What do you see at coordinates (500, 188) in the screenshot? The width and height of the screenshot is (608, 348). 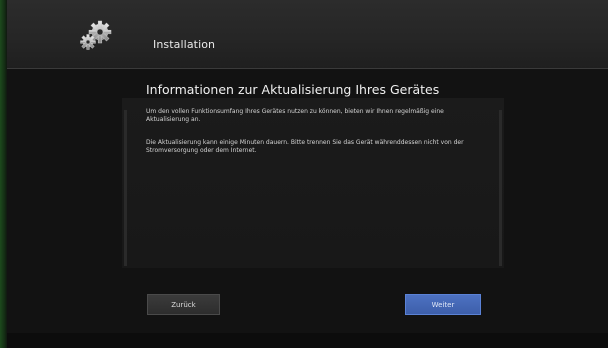 I see `panel-border-right` at bounding box center [500, 188].